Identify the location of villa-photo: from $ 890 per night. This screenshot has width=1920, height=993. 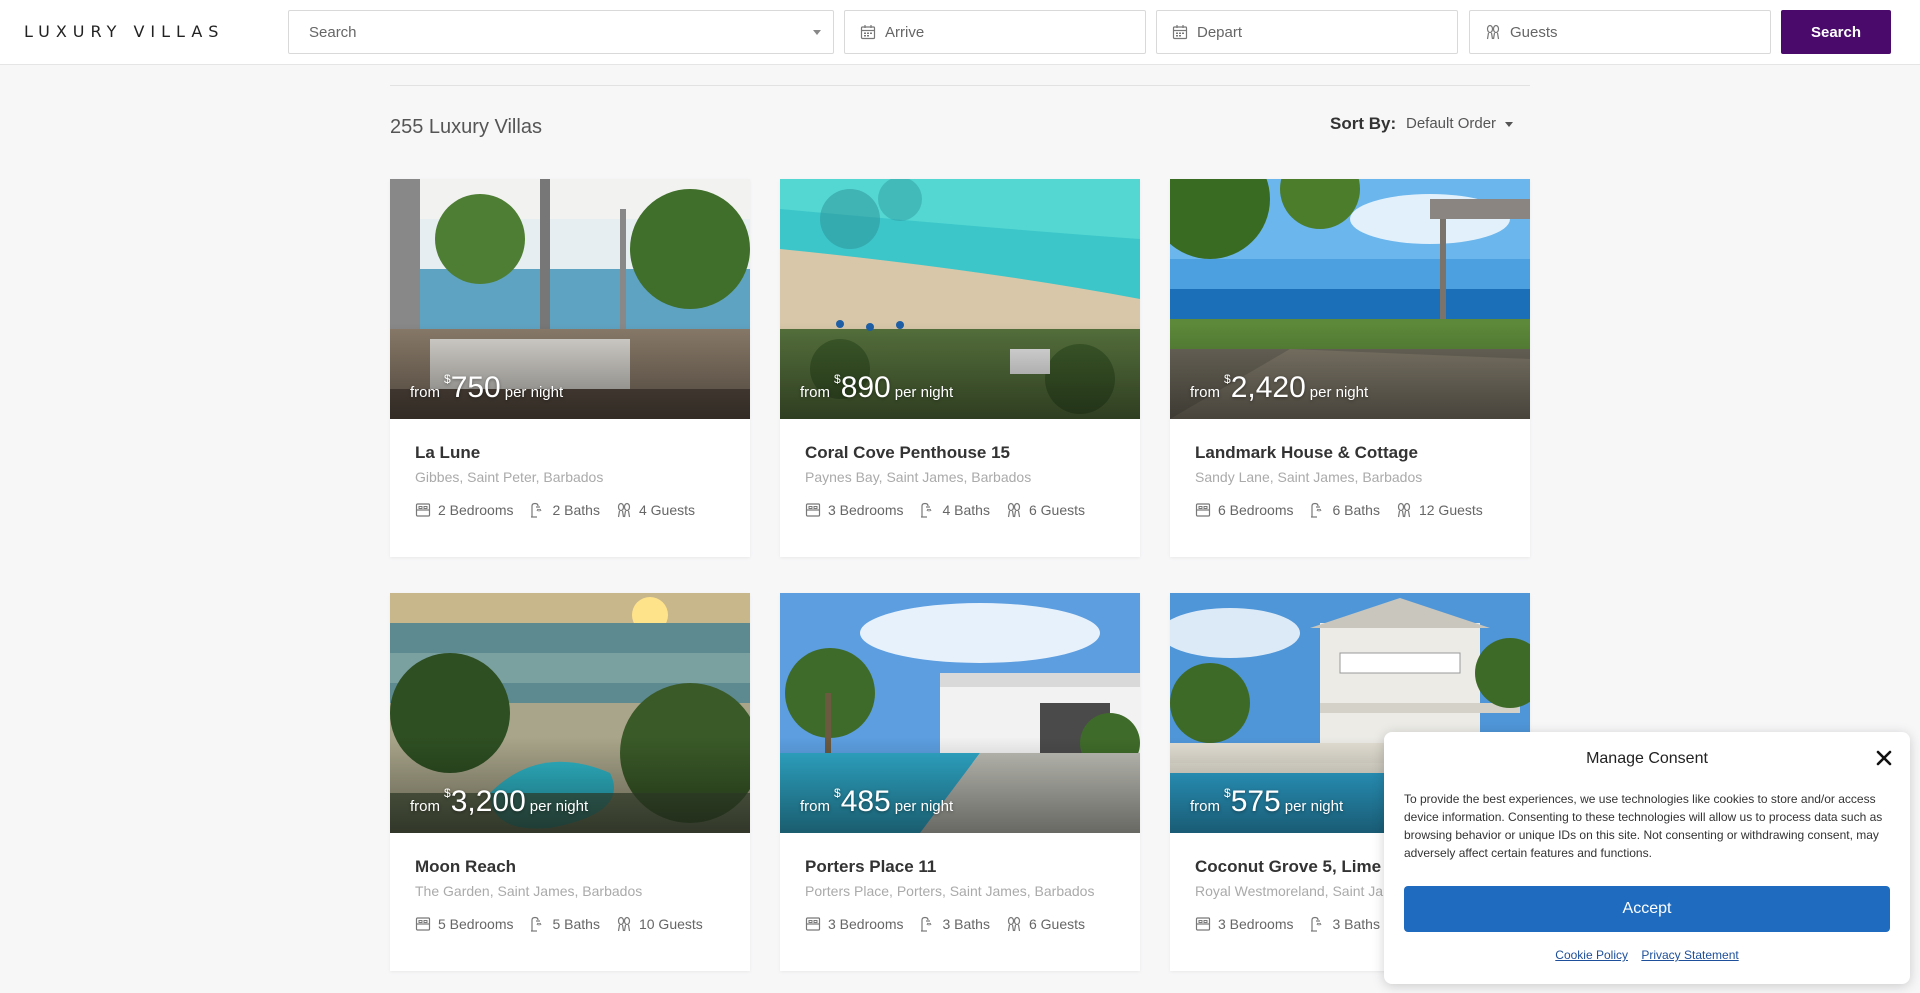
(960, 299).